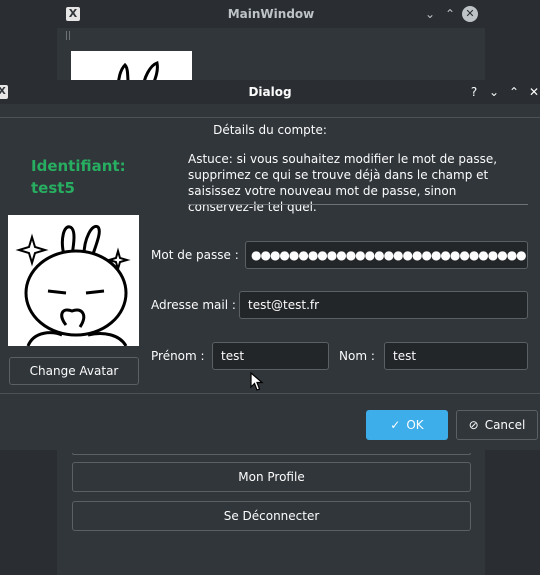  What do you see at coordinates (395, 425) in the screenshot?
I see `check-icon: ✓` at bounding box center [395, 425].